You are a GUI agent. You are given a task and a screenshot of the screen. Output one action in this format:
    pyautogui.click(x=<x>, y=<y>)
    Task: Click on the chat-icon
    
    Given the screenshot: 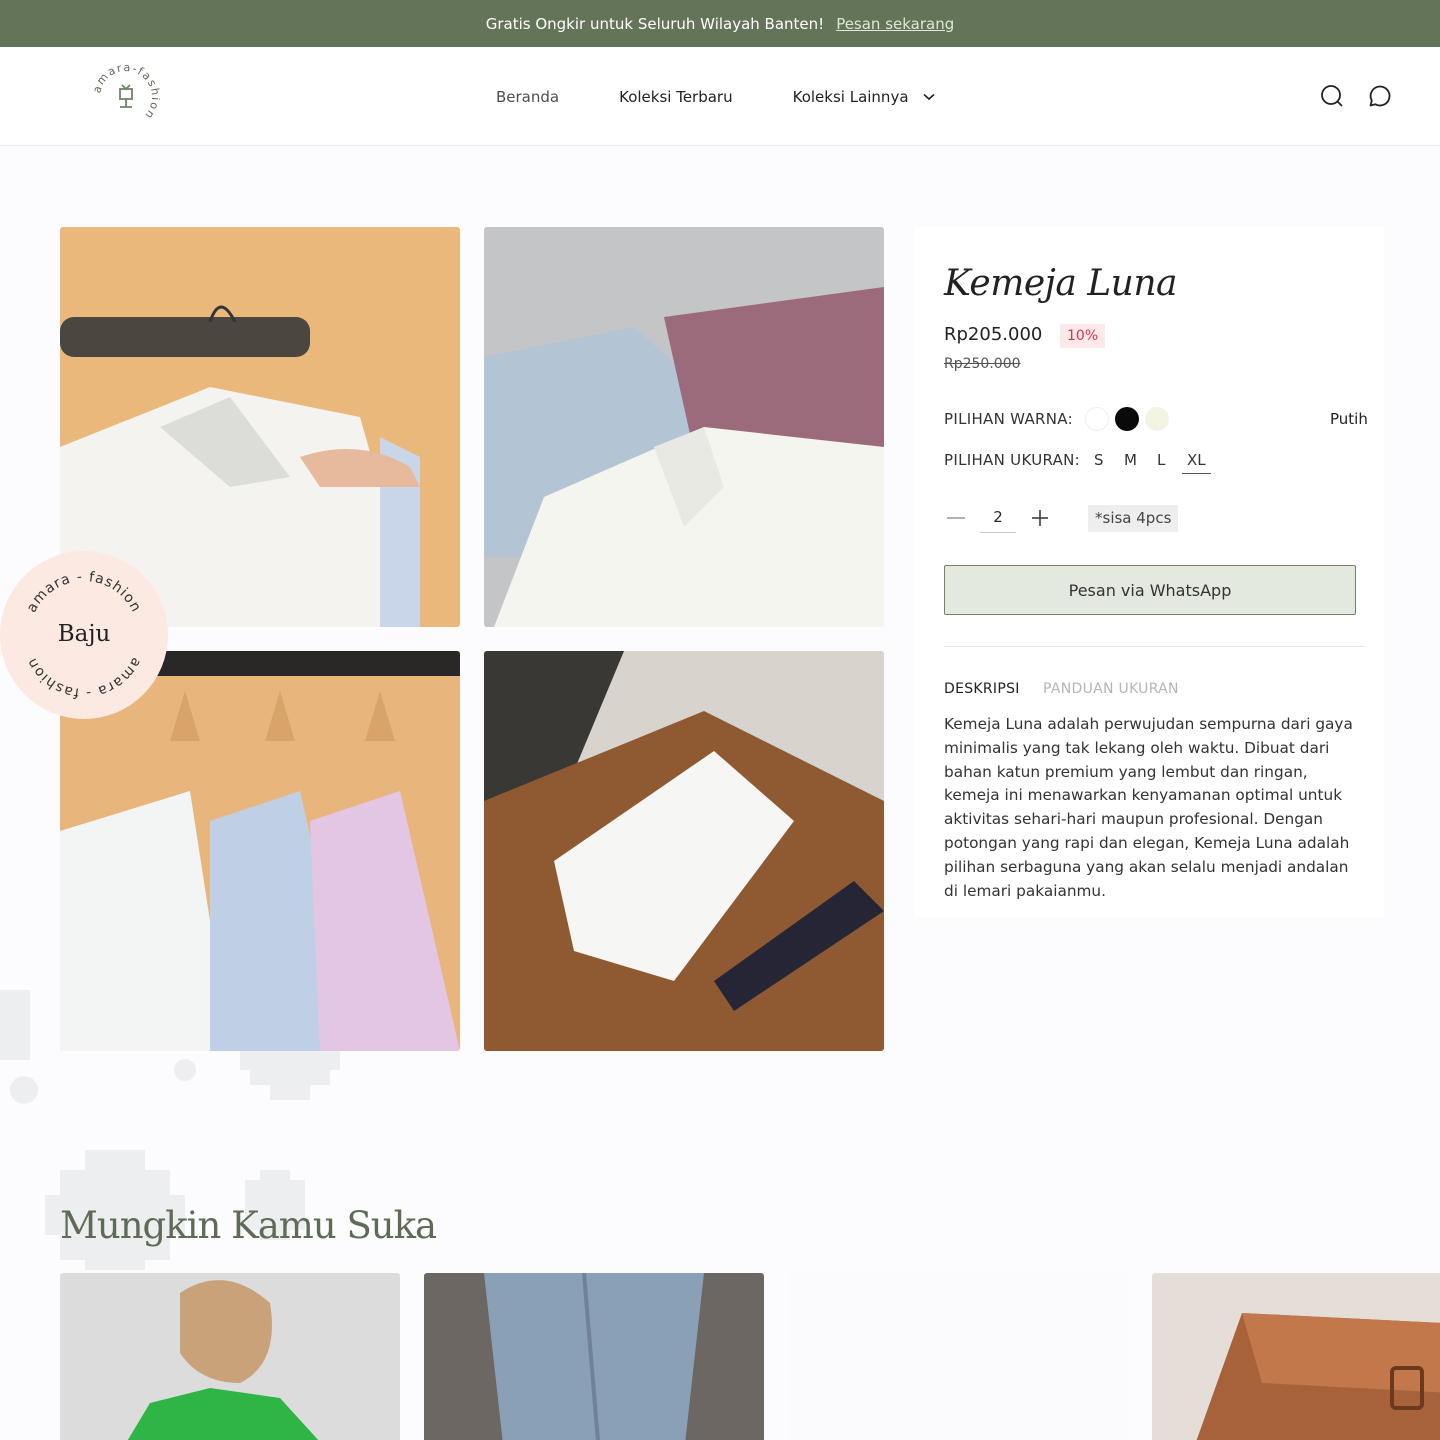 What is the action you would take?
    pyautogui.click(x=1380, y=96)
    